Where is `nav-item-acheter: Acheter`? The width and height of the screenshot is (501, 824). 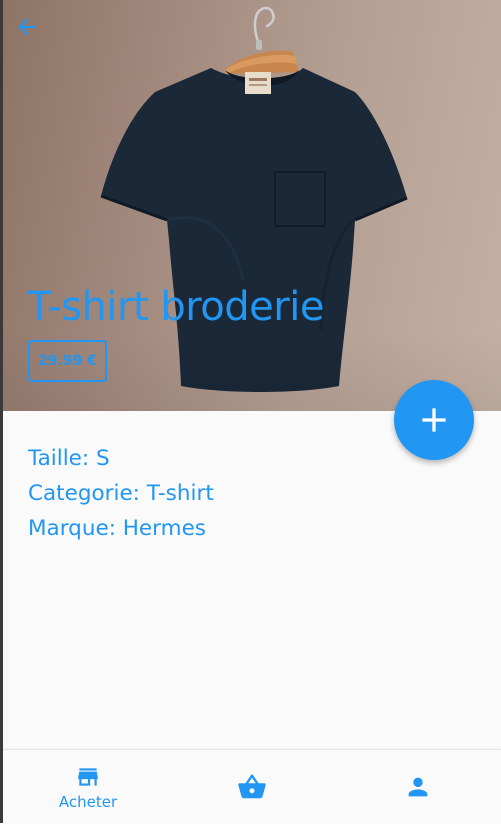 nav-item-acheter: Acheter is located at coordinates (88, 787).